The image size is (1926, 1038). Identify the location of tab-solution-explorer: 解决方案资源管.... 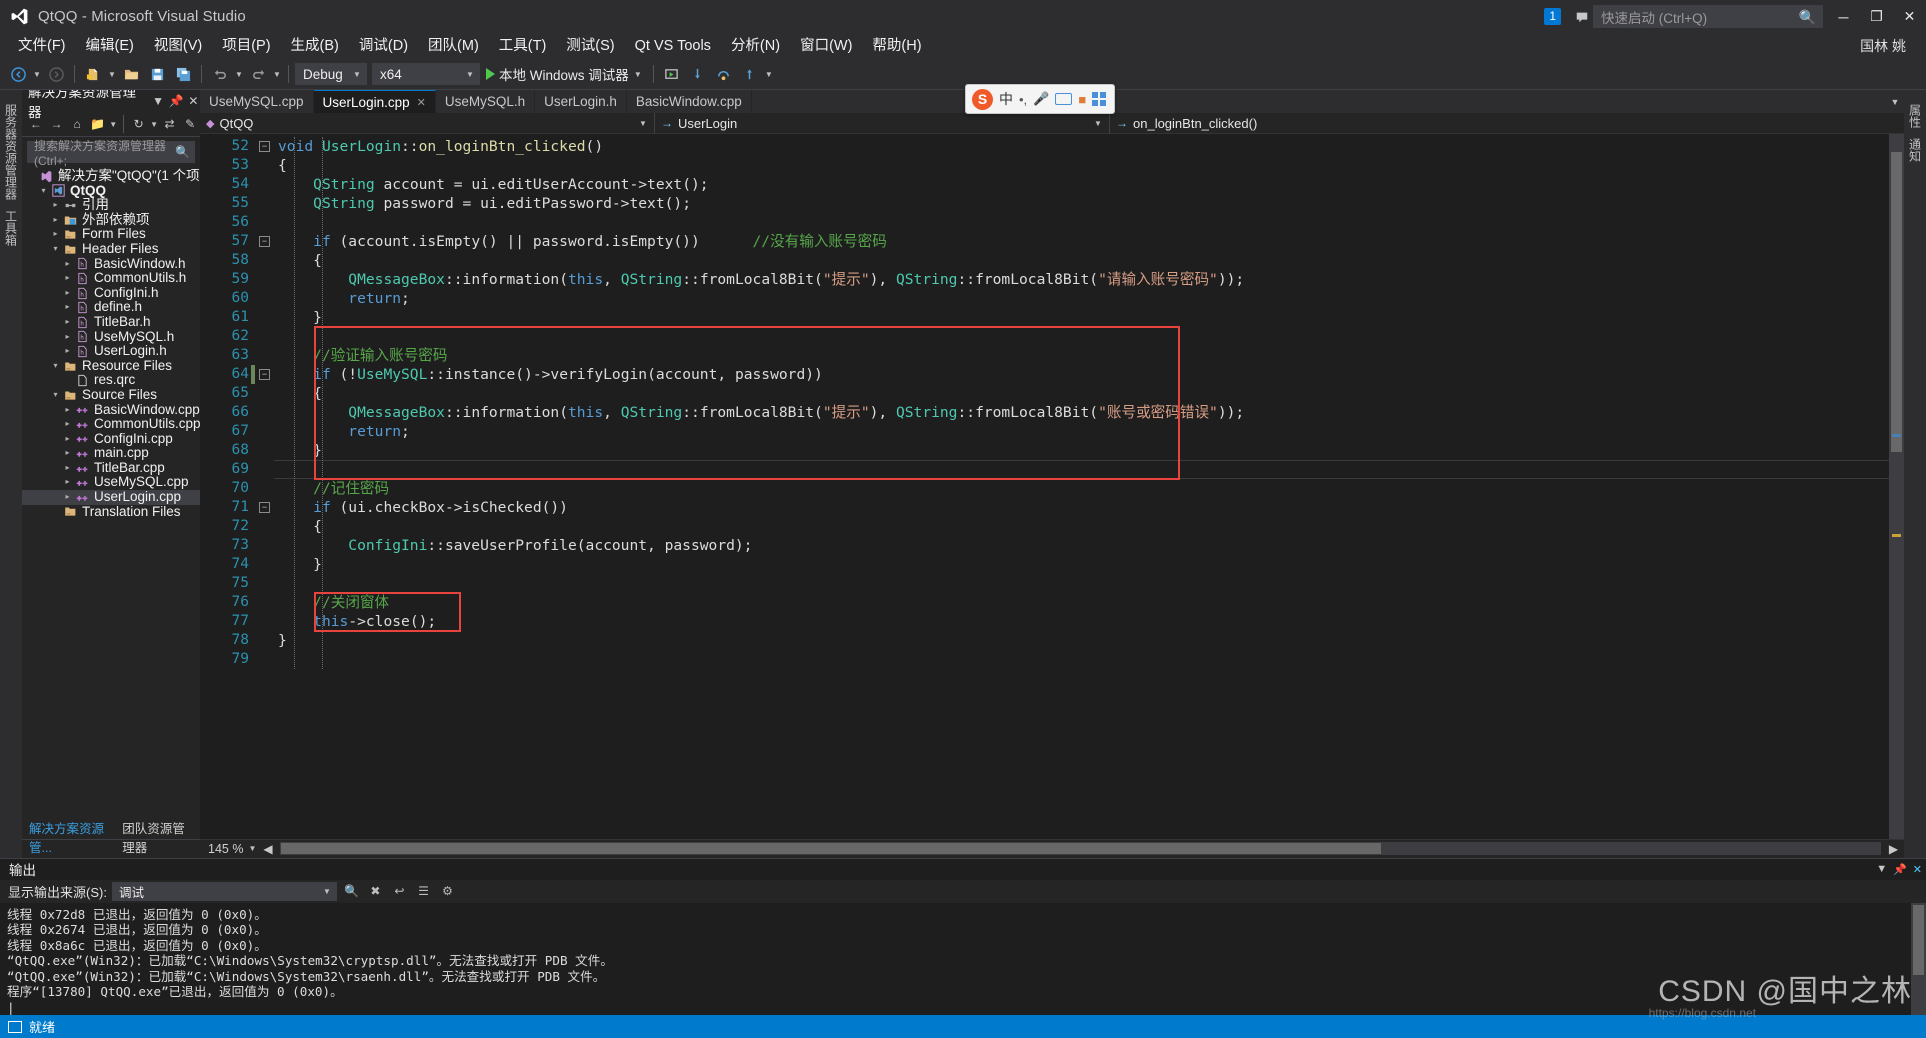
(68, 837).